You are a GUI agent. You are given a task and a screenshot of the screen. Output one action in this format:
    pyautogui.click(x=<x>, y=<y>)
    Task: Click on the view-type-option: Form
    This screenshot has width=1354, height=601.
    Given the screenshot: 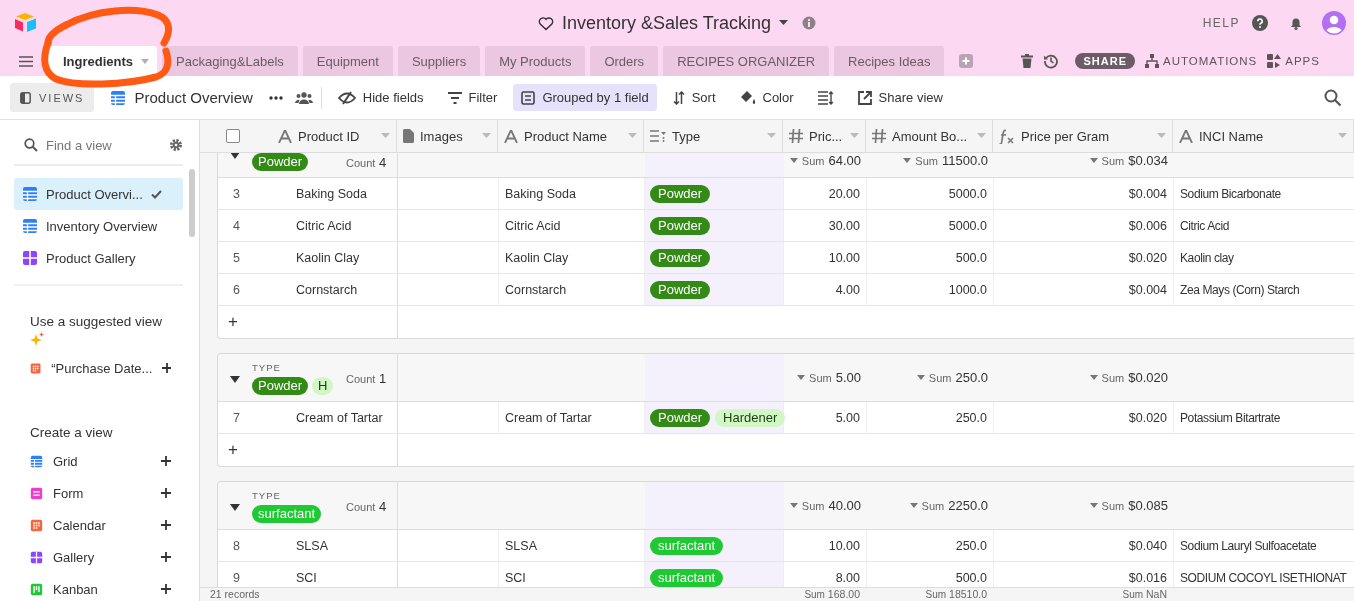 What is the action you would take?
    pyautogui.click(x=102, y=493)
    